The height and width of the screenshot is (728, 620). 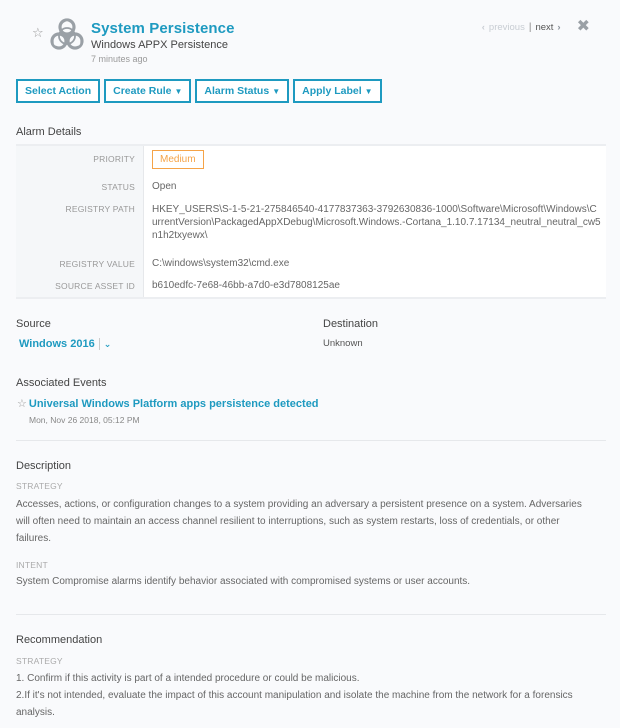 What do you see at coordinates (142, 91) in the screenshot?
I see `create-rule-label: Create Rule` at bounding box center [142, 91].